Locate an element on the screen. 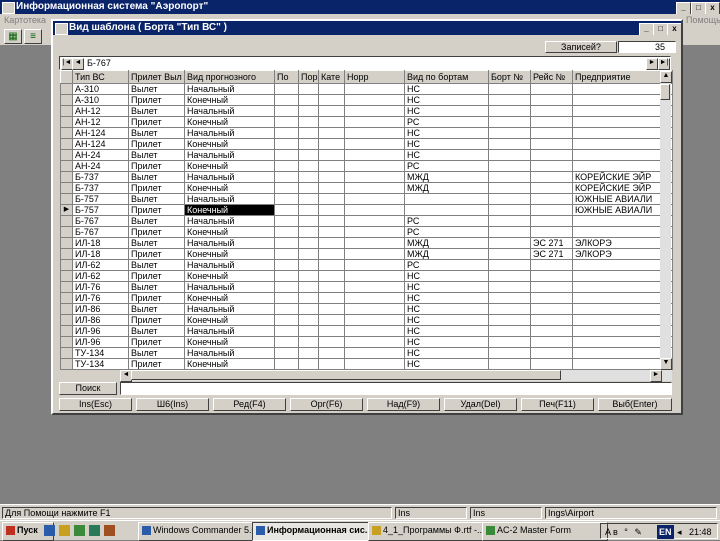 This screenshot has width=720, height=541. table-row: ИЛ-96 Прилет Конечный НС is located at coordinates (366, 342).